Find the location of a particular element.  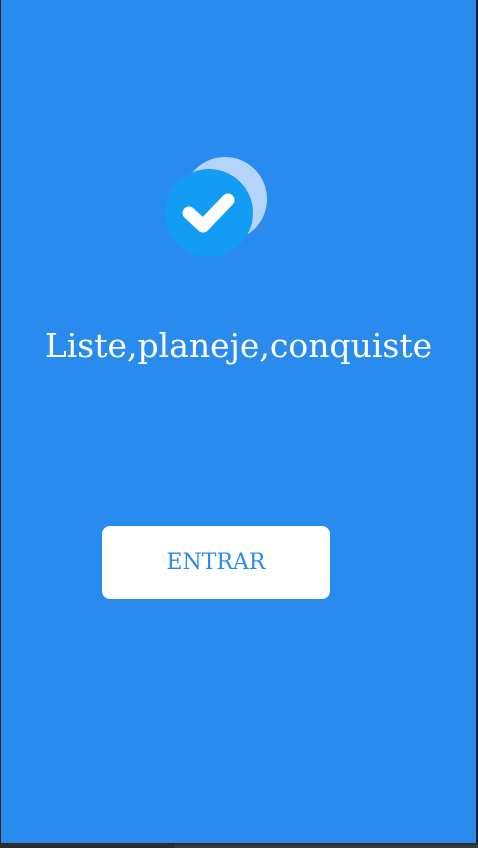

tagline: Liste,planeje,conquiste is located at coordinates (238, 345).